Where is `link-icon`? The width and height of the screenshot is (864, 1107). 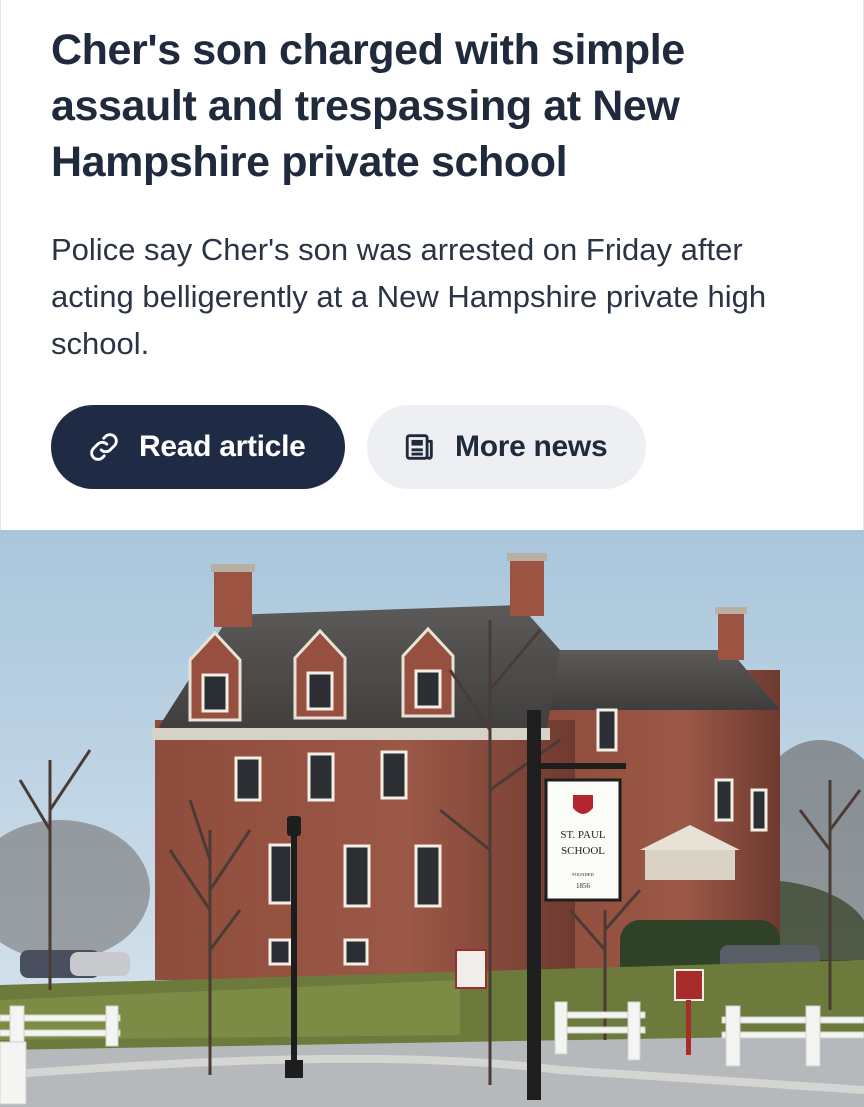 link-icon is located at coordinates (104, 447).